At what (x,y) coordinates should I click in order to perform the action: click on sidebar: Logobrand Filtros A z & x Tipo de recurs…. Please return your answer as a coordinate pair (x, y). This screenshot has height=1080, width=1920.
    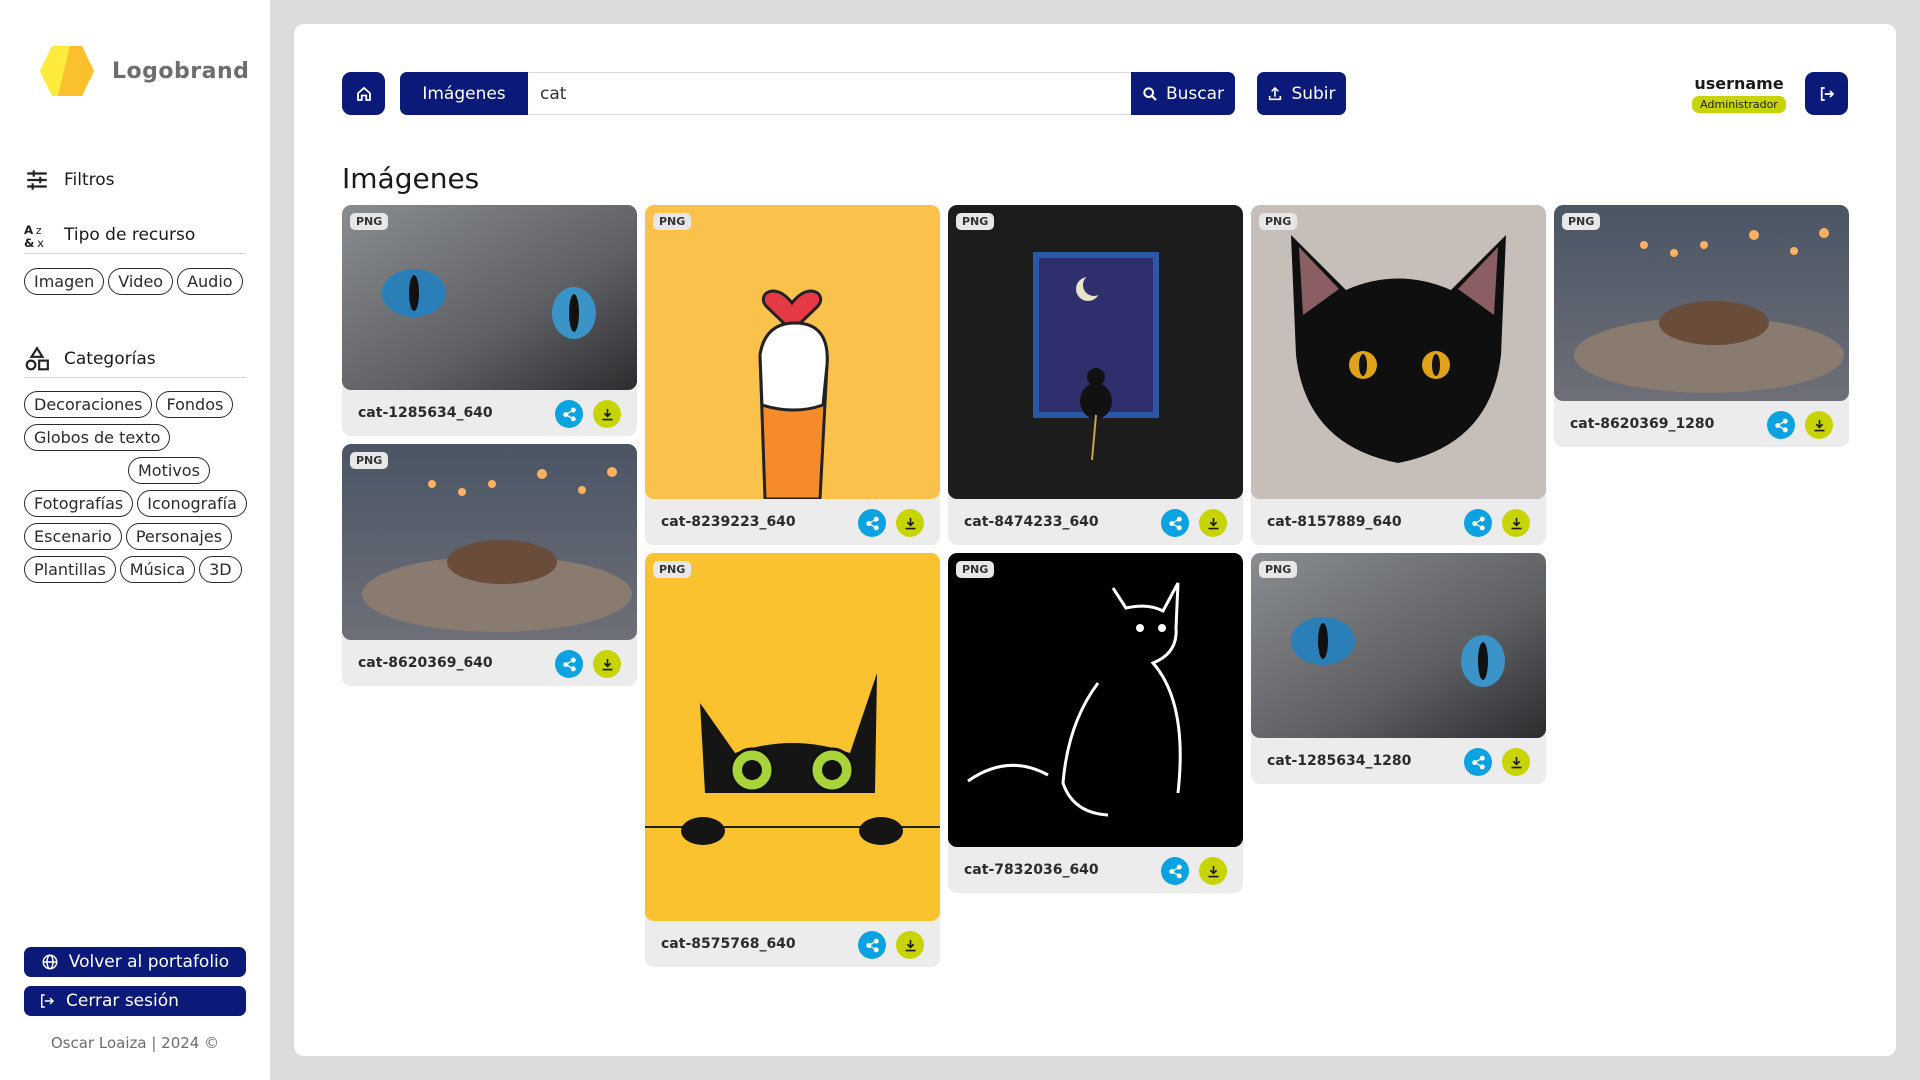
    Looking at the image, I should click on (135, 540).